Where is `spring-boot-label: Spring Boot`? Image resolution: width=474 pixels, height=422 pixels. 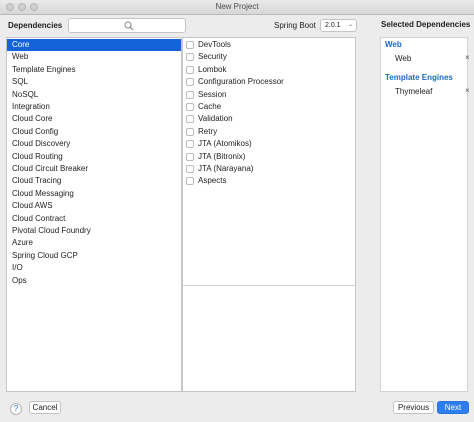
spring-boot-label: Spring Boot is located at coordinates (295, 25).